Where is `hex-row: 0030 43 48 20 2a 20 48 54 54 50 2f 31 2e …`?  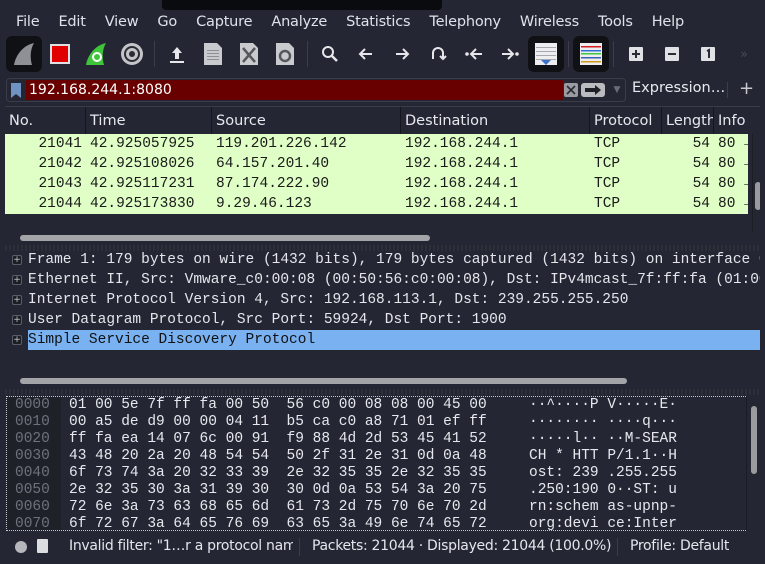 hex-row: 0030 43 48 20 2a 20 48 54 54 50 2f 31 2e … is located at coordinates (376, 456).